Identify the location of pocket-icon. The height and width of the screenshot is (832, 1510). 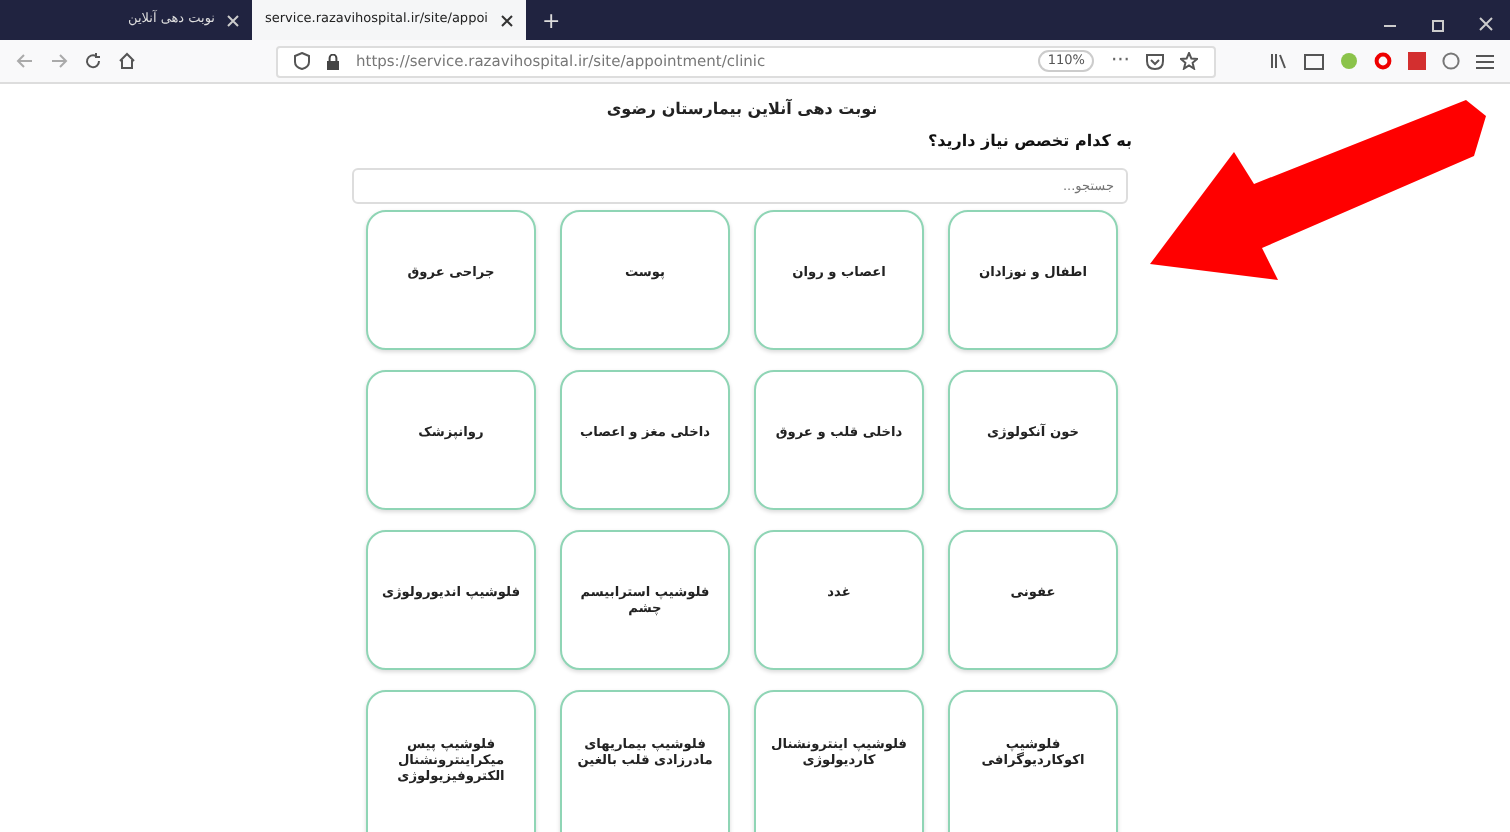
(1155, 61).